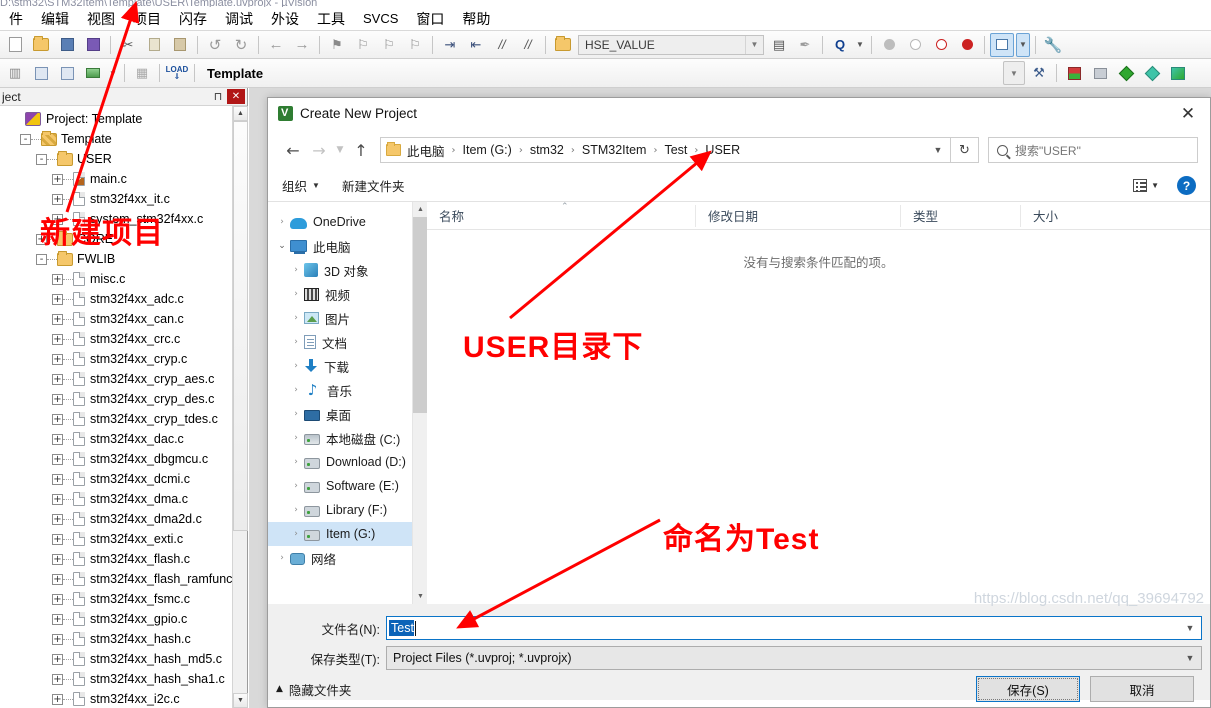 Image resolution: width=1211 pixels, height=708 pixels. Describe the element at coordinates (282, 246) in the screenshot. I see `chevron-down-icon: ⌄` at that location.